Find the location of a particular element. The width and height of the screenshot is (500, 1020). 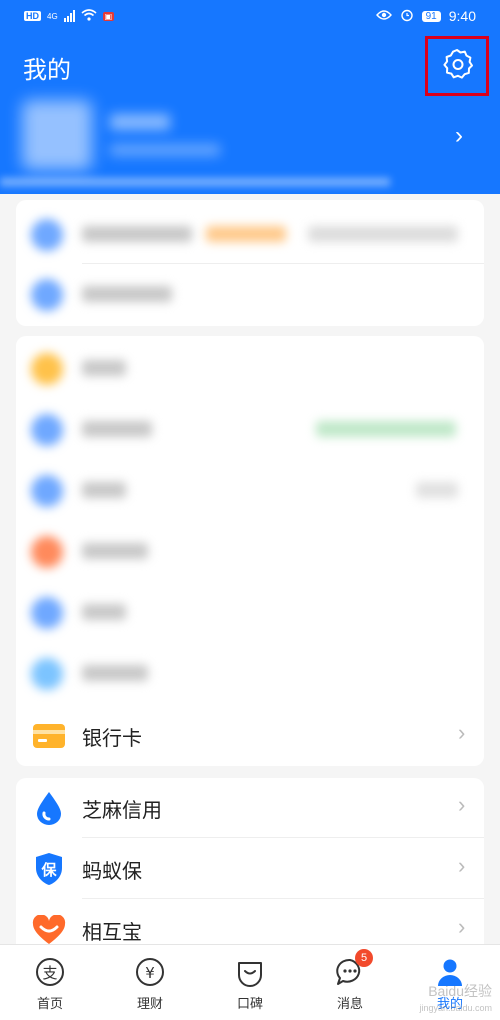

network-type: 4G is located at coordinates (52, 16).